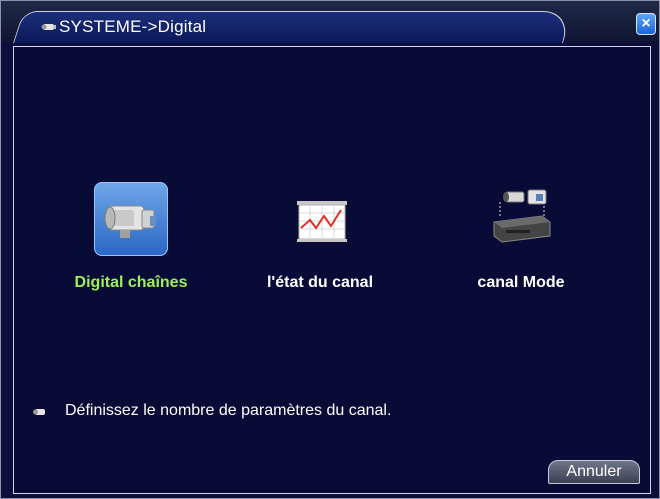 This screenshot has height=499, width=660. What do you see at coordinates (320, 282) in the screenshot?
I see `menu-item-label: l'état du canal` at bounding box center [320, 282].